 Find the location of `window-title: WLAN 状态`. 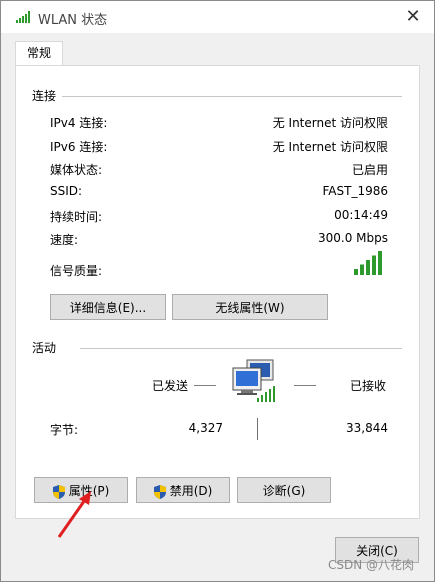

window-title: WLAN 状态 is located at coordinates (73, 20).